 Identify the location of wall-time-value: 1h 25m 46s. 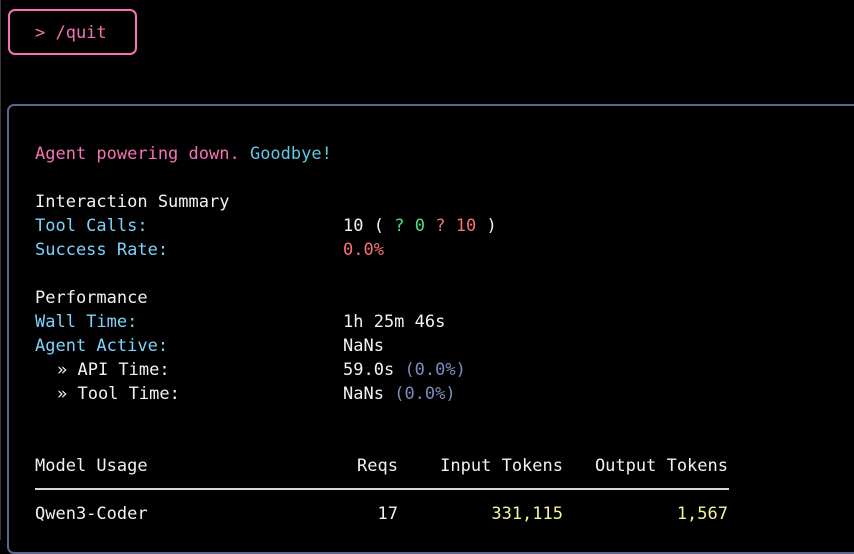
(394, 322).